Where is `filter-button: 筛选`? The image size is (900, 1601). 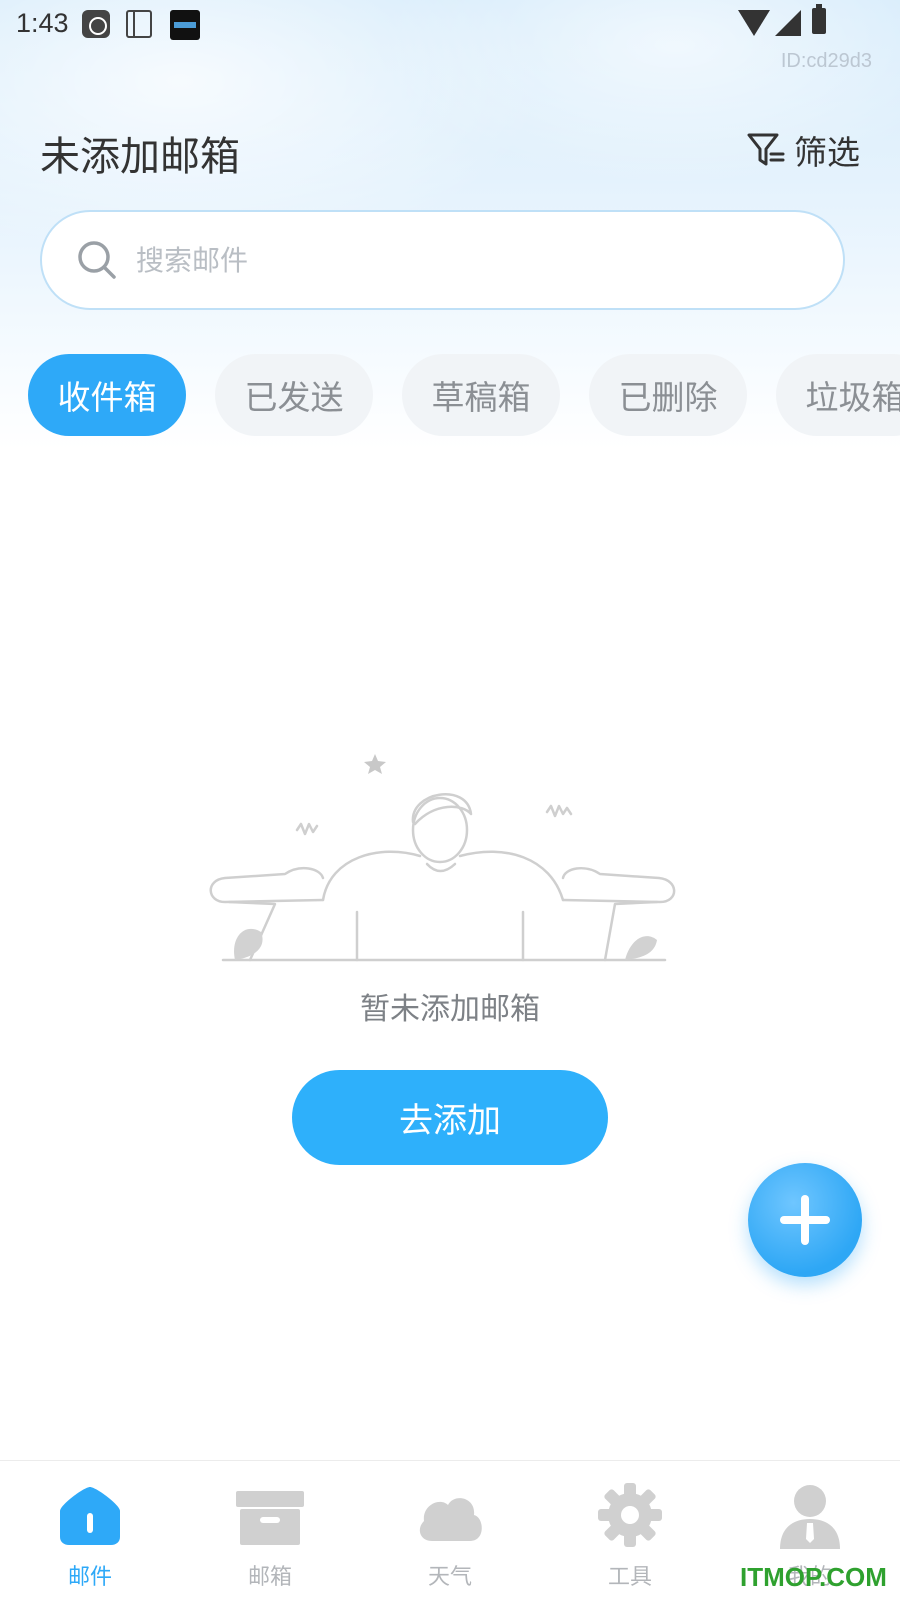 filter-button: 筛选 is located at coordinates (803, 150).